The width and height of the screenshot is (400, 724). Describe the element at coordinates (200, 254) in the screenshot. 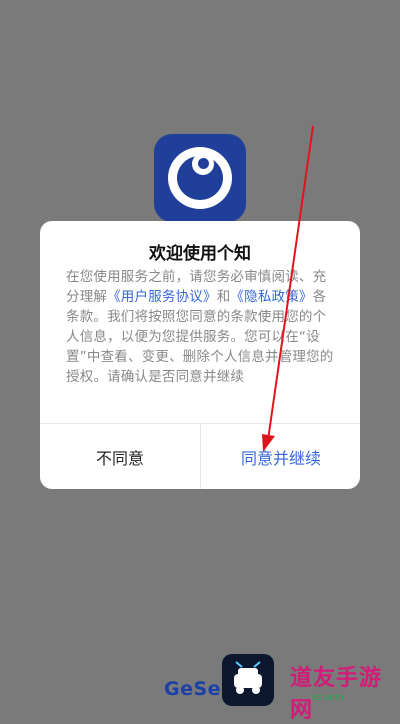

I see `dialog-title: 欢迎使用个知` at that location.